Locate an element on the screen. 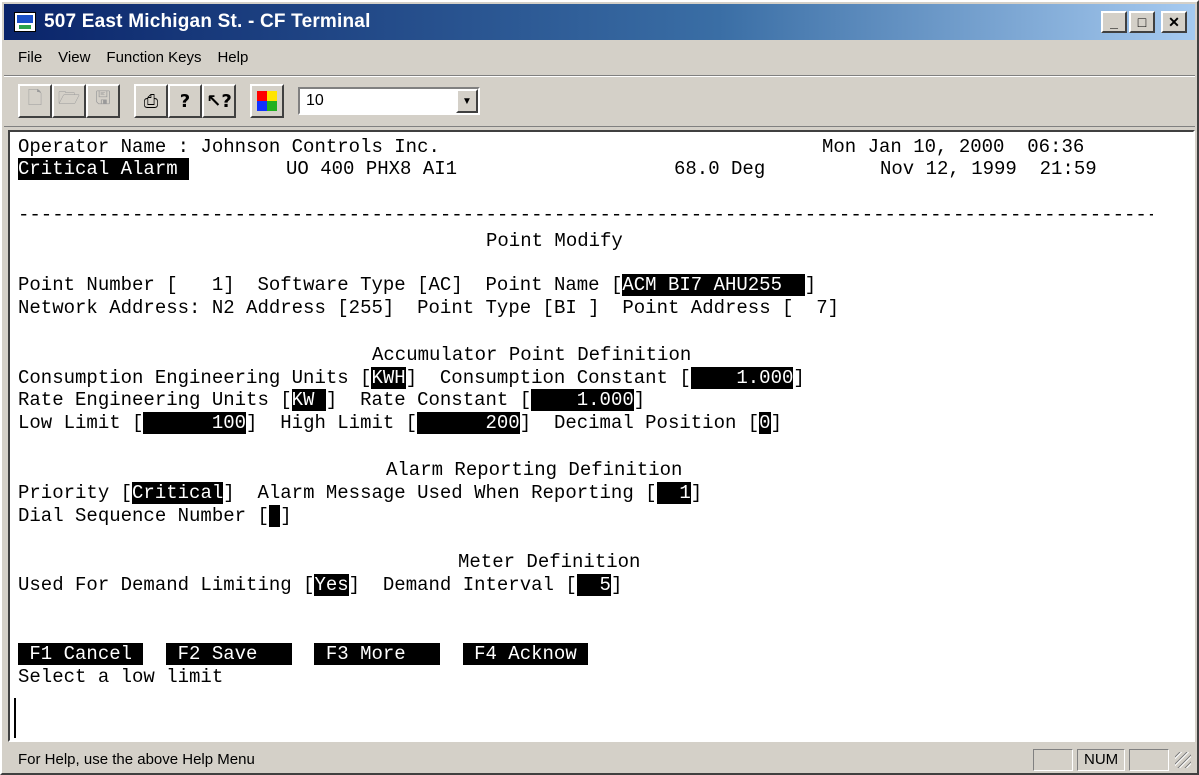  f4-acknowledge-button: F4 Acknow is located at coordinates (525, 654).